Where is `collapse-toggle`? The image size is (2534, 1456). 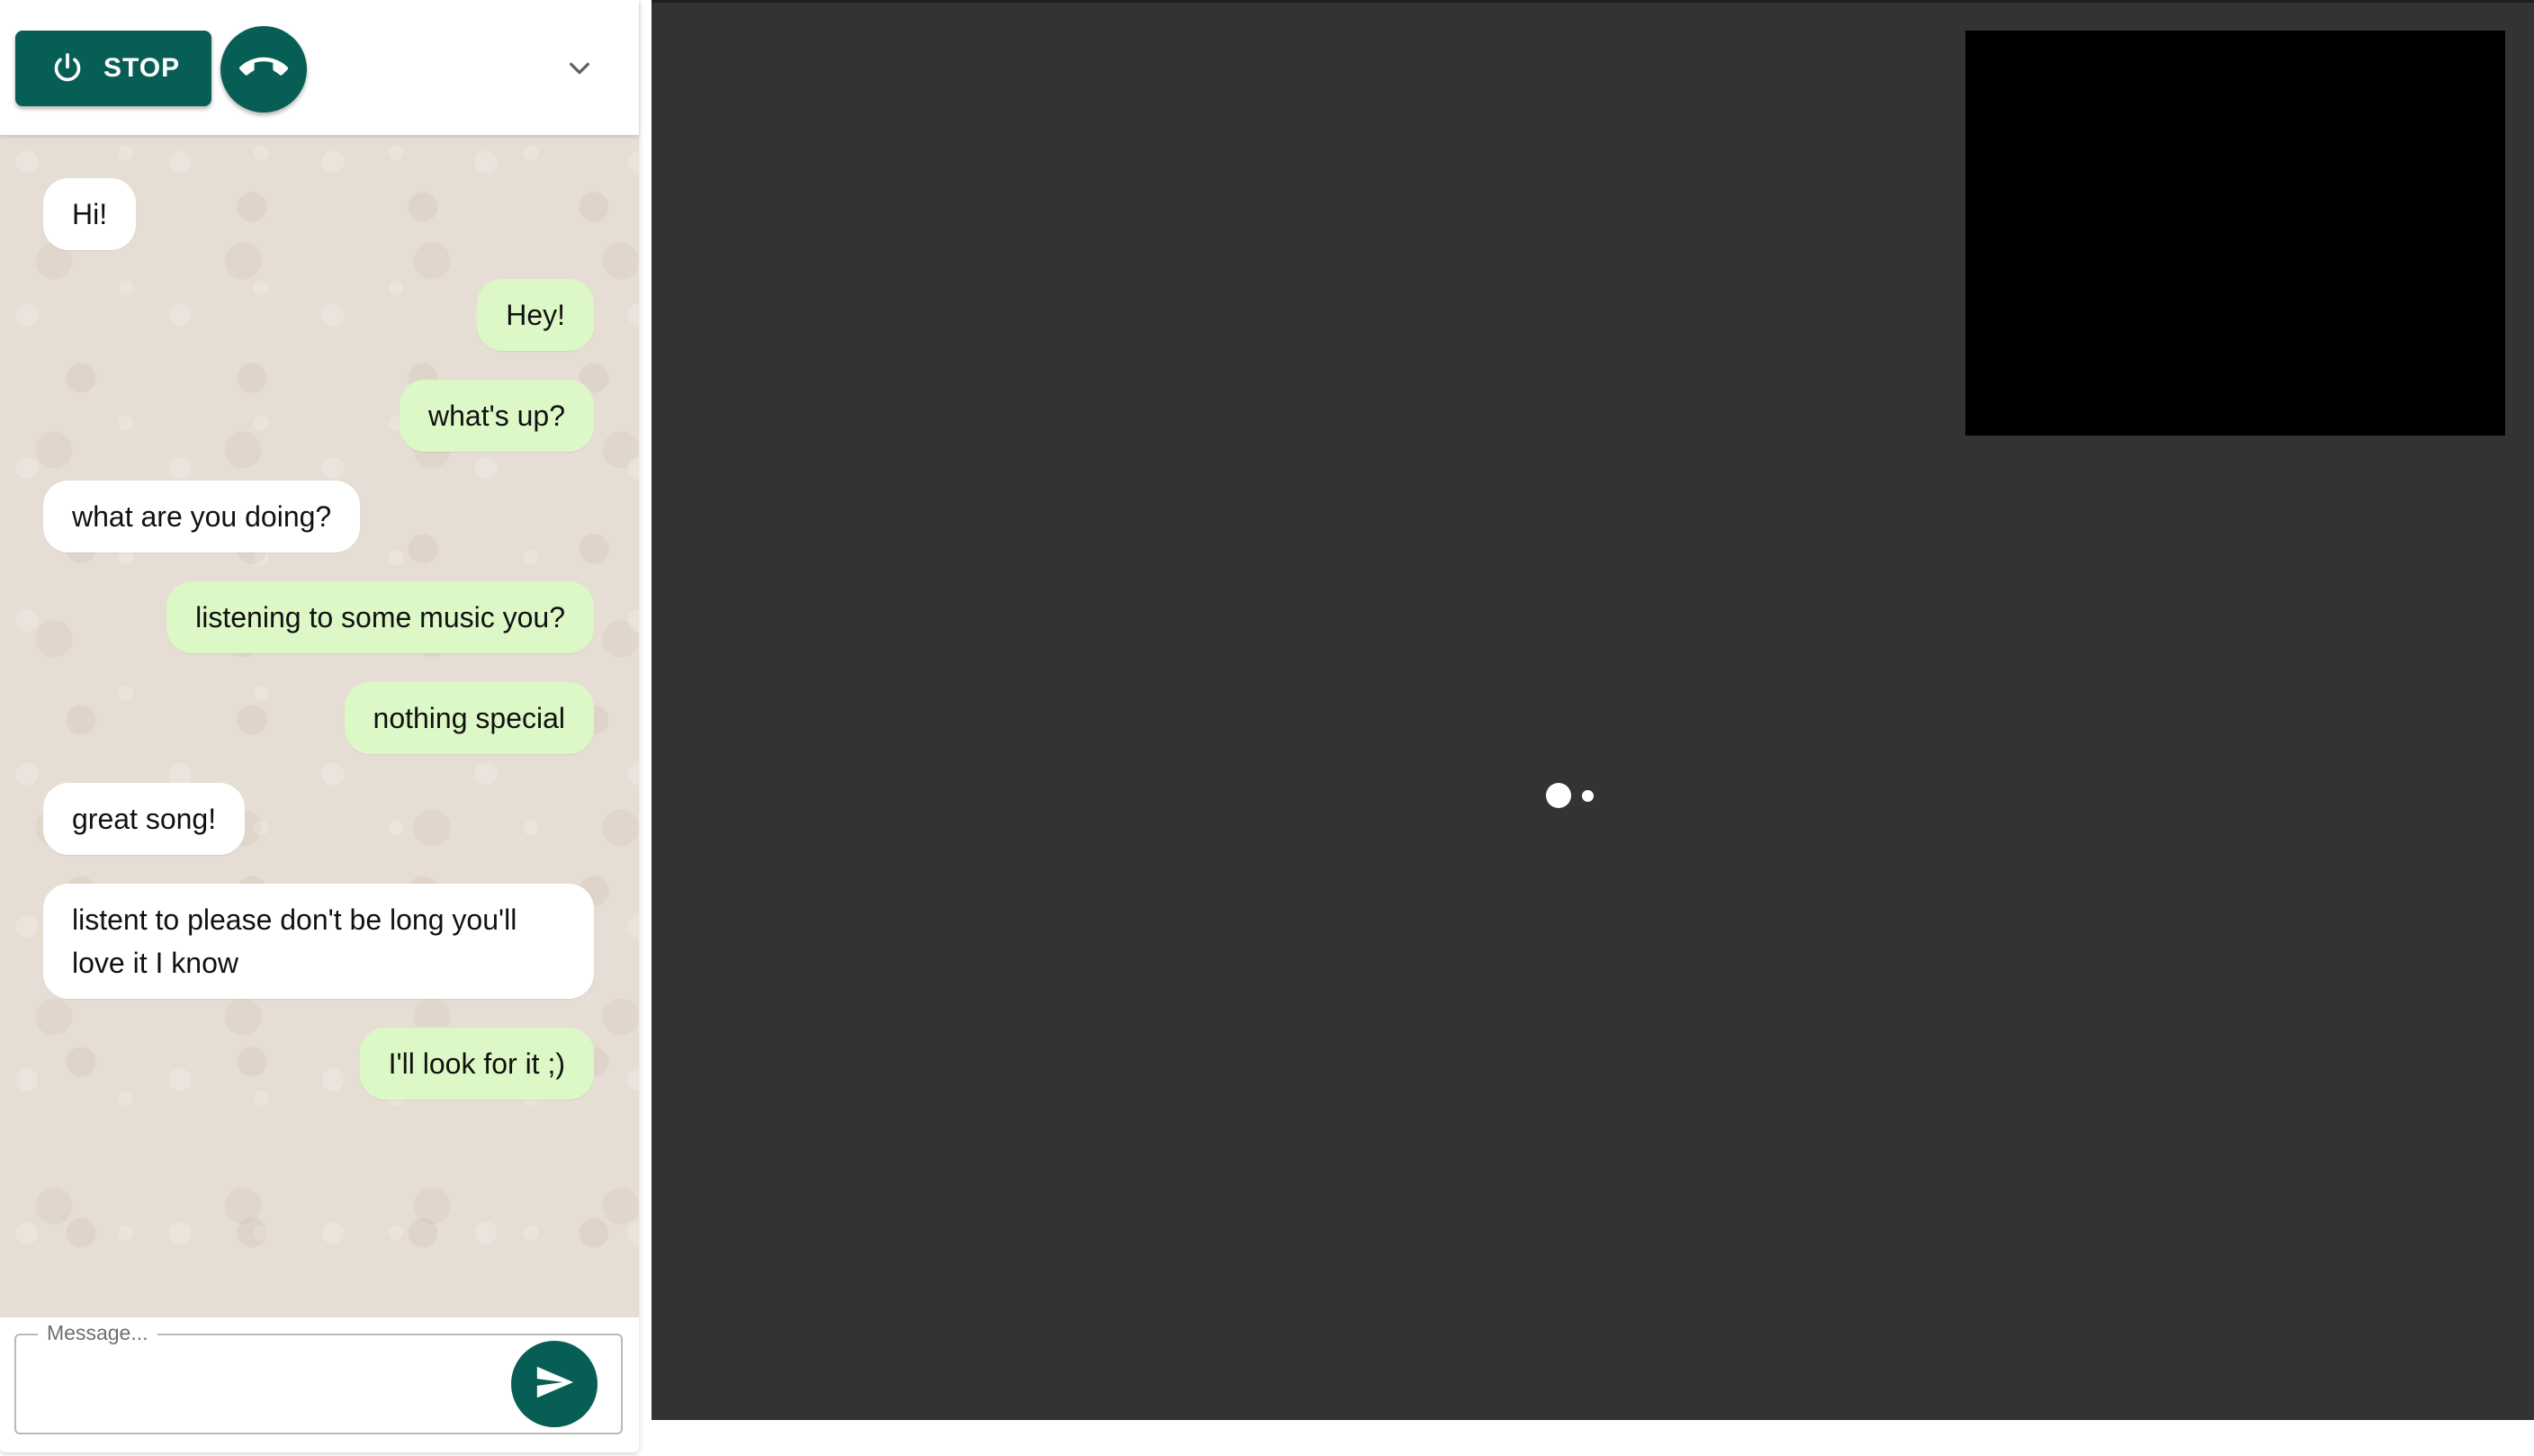 collapse-toggle is located at coordinates (580, 70).